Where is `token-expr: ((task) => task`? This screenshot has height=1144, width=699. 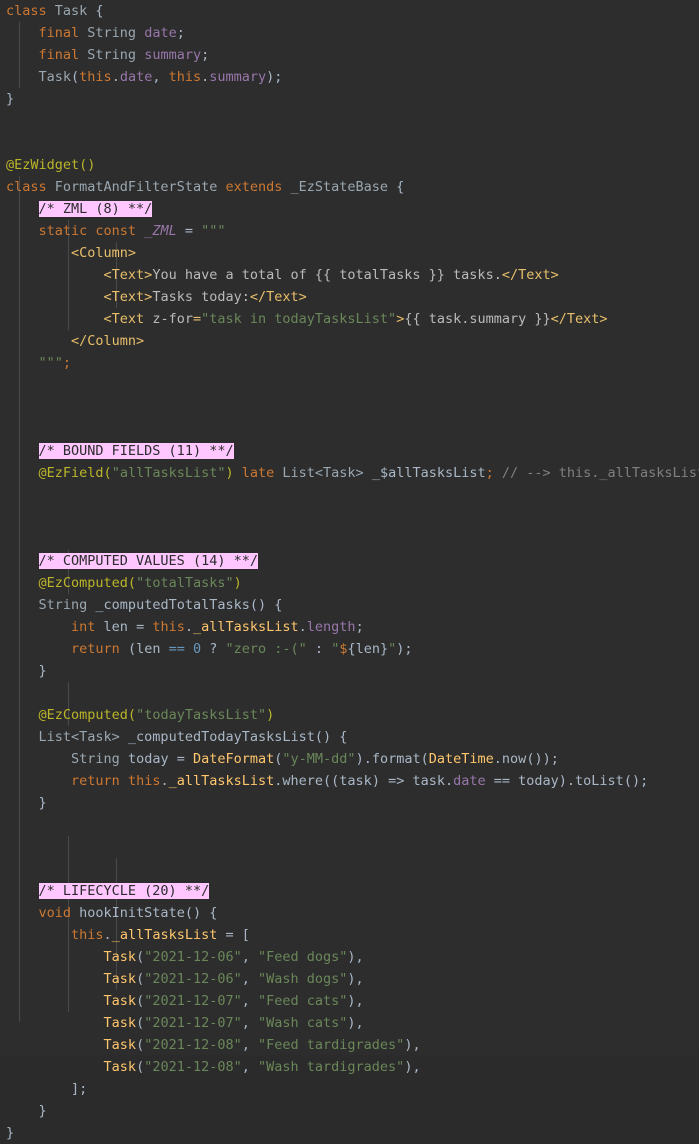 token-expr: ((task) => task is located at coordinates (384, 781).